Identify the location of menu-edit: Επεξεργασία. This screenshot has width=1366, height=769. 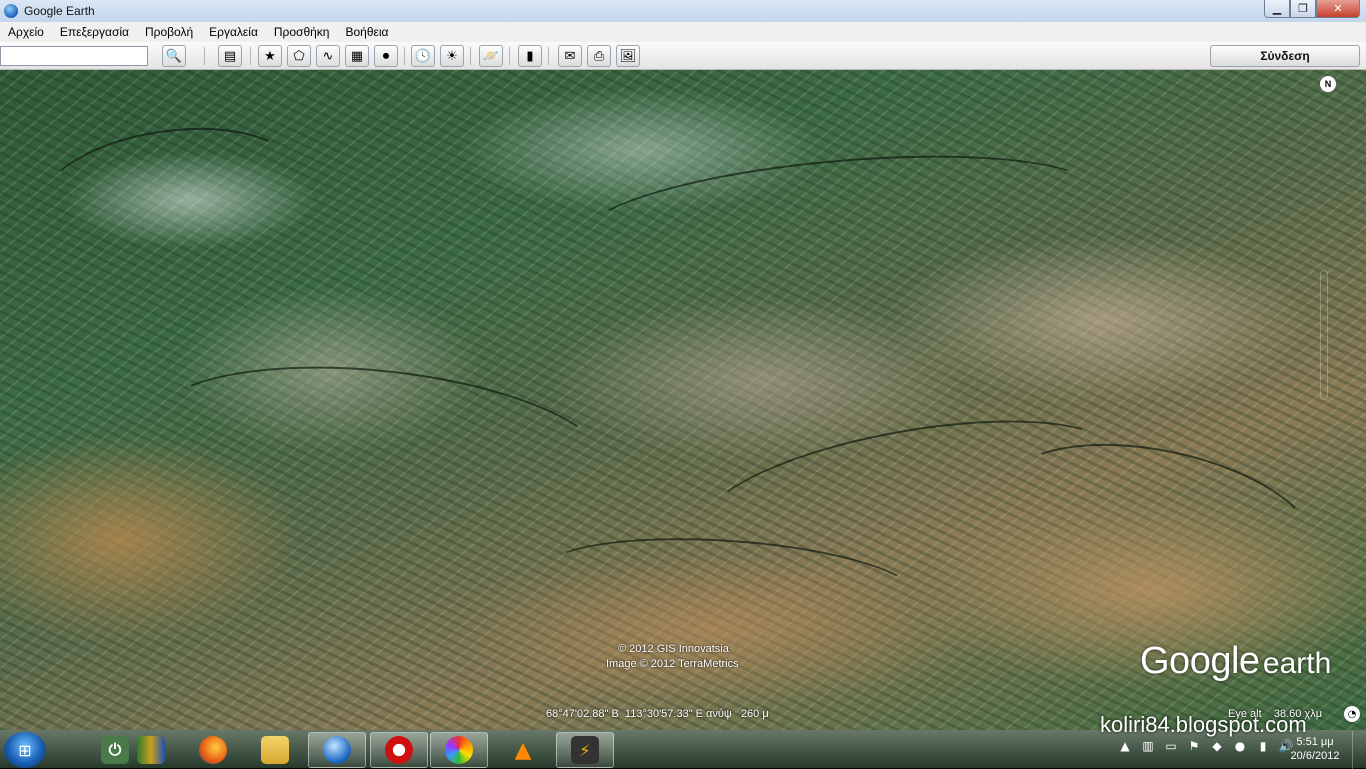
(94, 32).